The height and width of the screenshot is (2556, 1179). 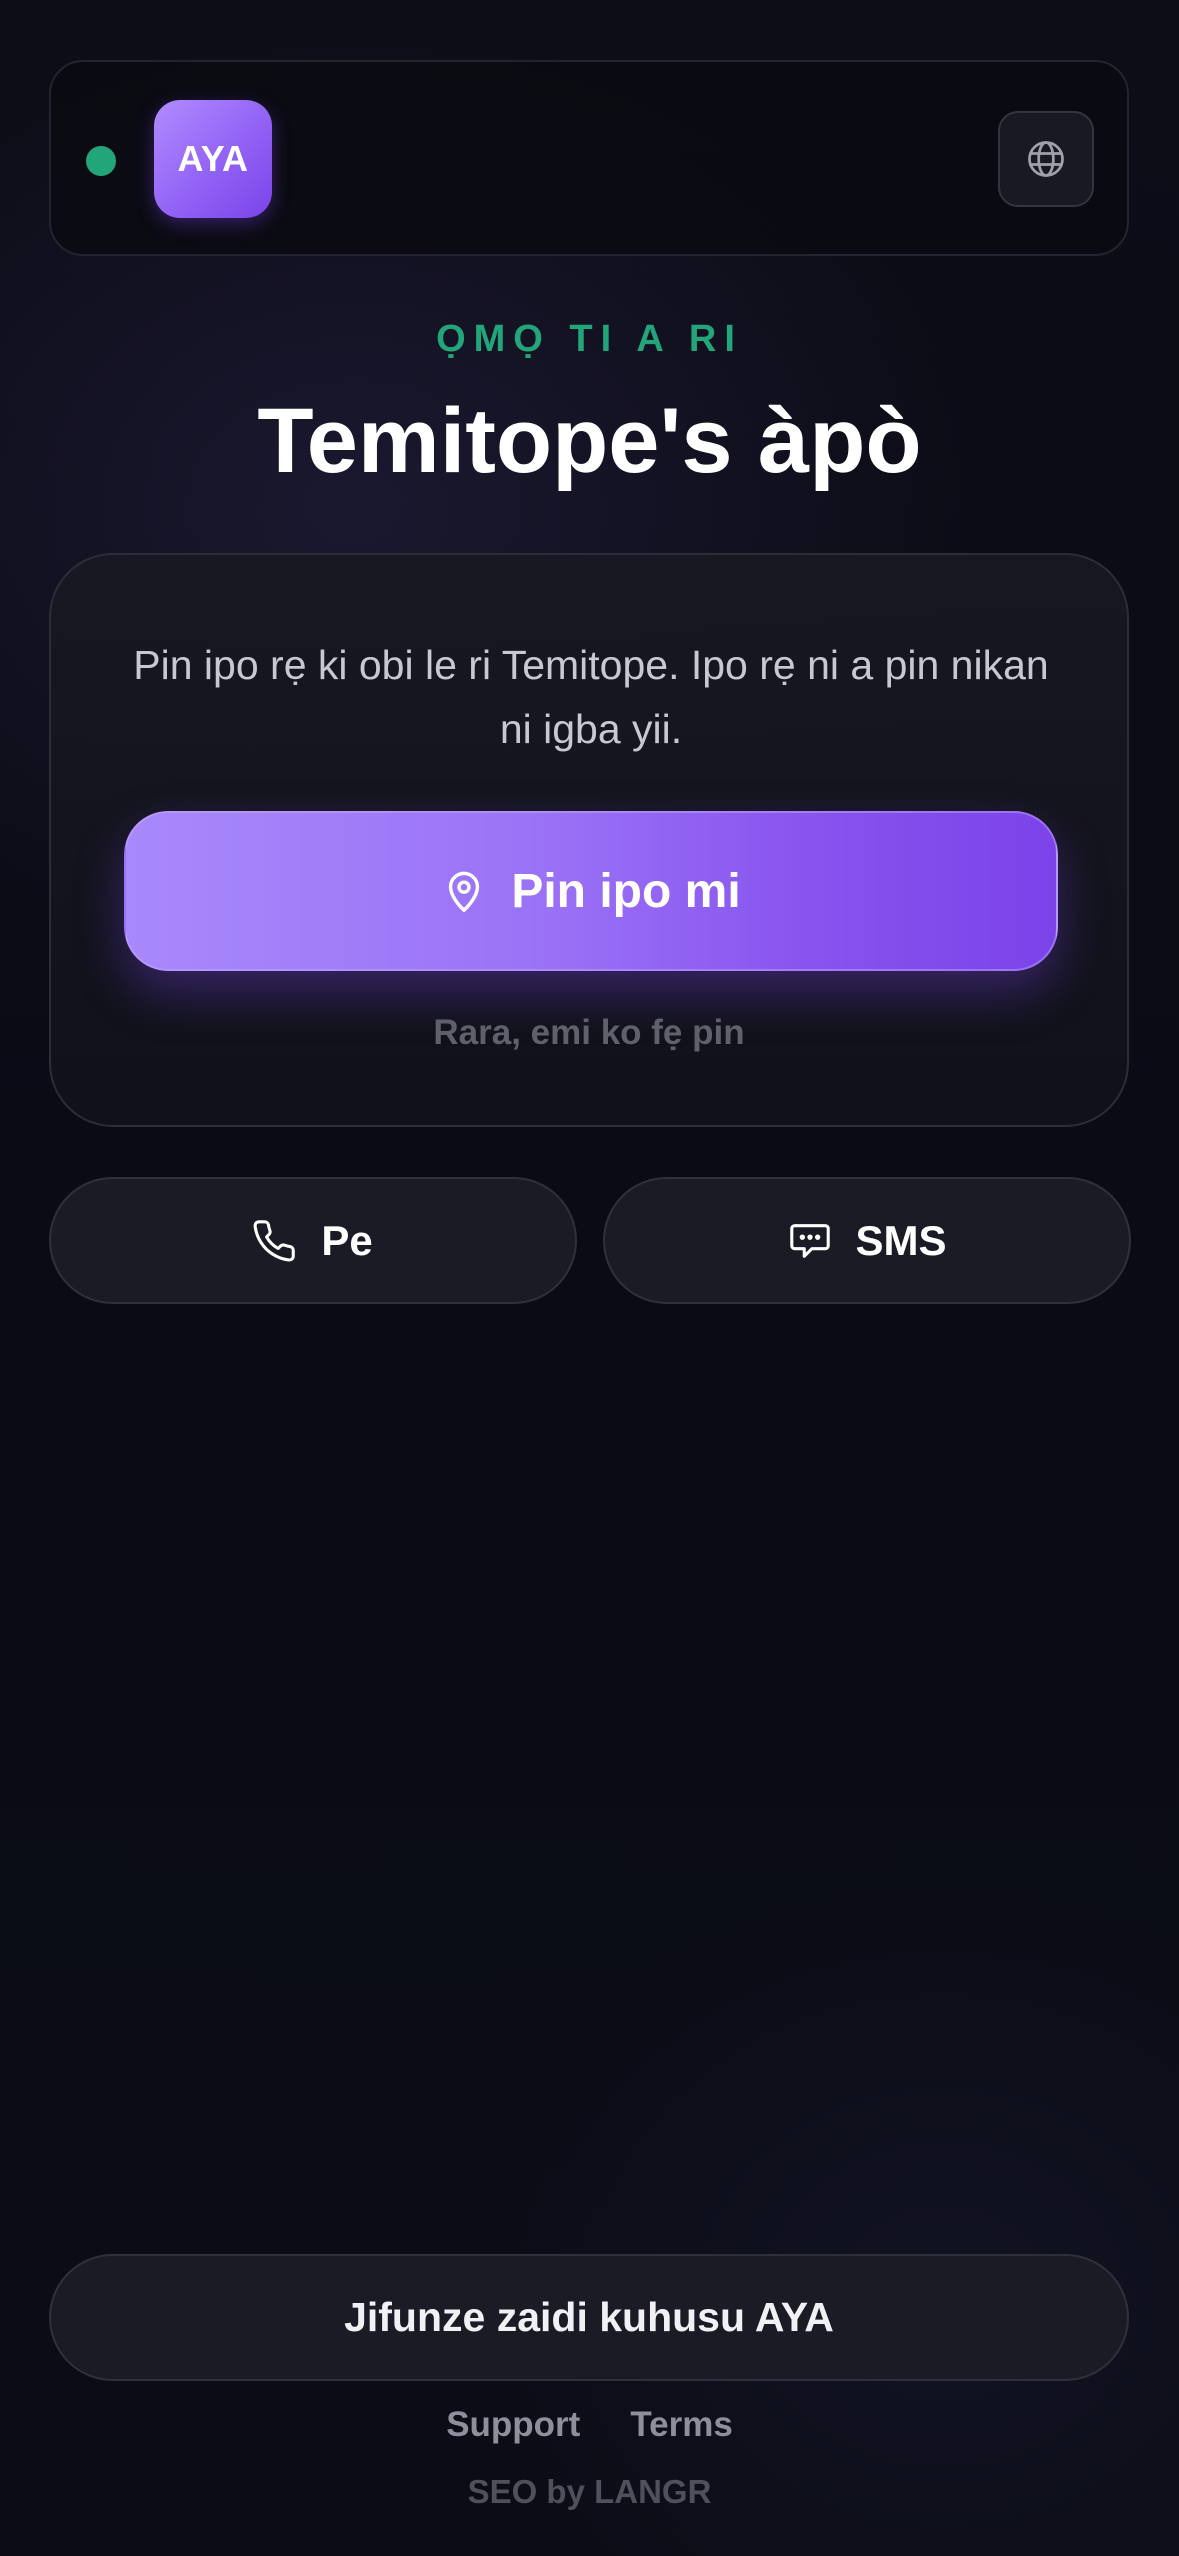 I want to click on sms-button: SMS, so click(x=867, y=1240).